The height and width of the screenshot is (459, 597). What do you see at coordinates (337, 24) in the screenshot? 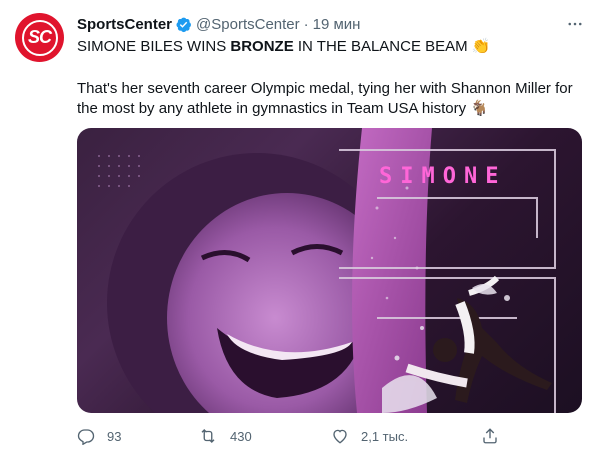
I see `timestamp: 19 мин` at bounding box center [337, 24].